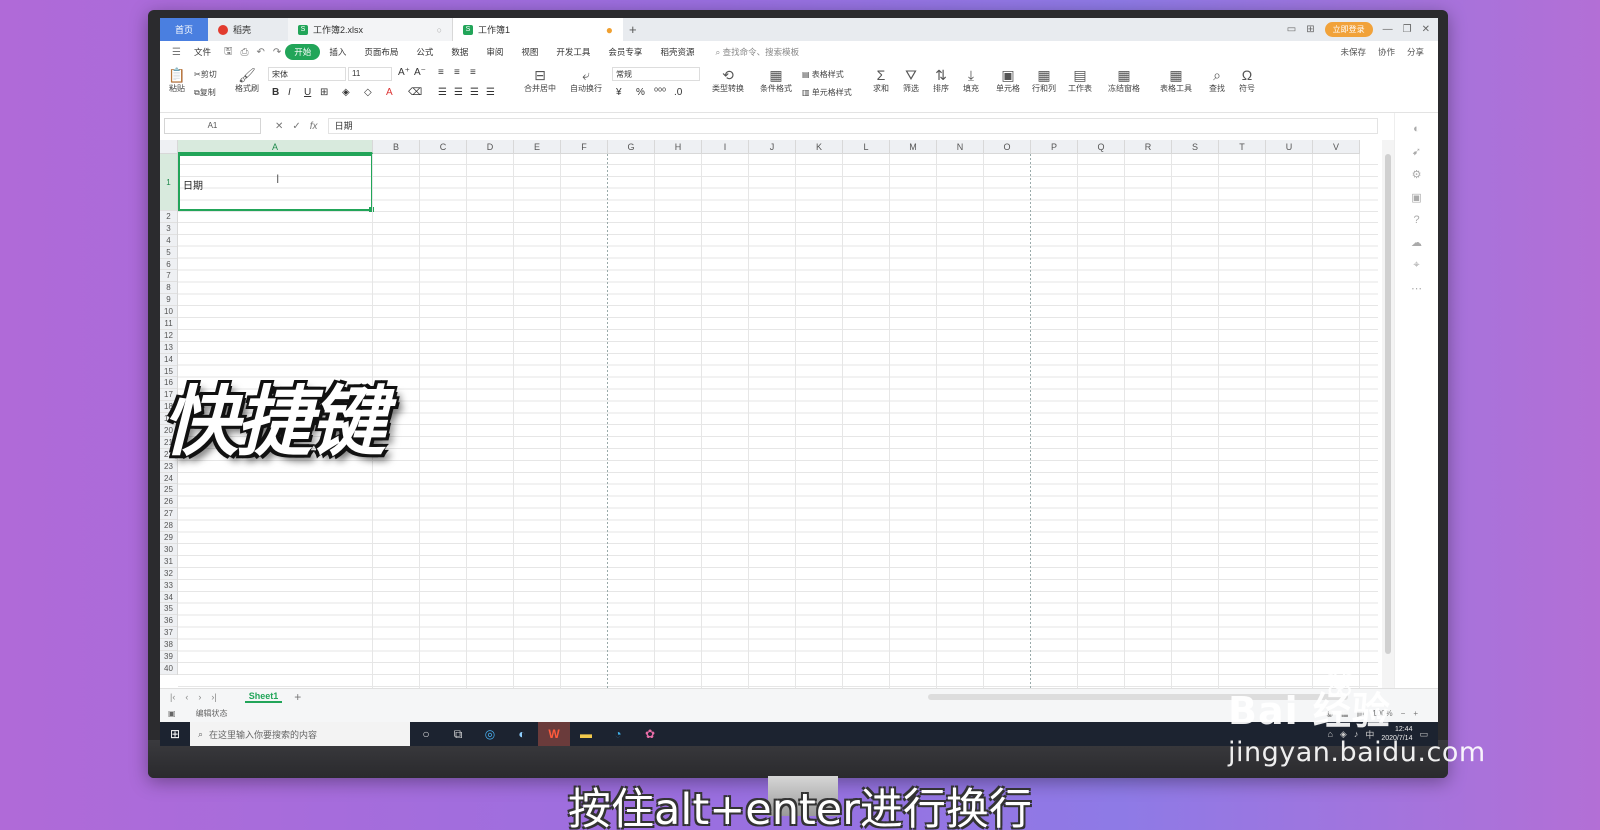 This screenshot has width=1600, height=830. What do you see at coordinates (458, 734) in the screenshot?
I see `task-view-icon: ⧉` at bounding box center [458, 734].